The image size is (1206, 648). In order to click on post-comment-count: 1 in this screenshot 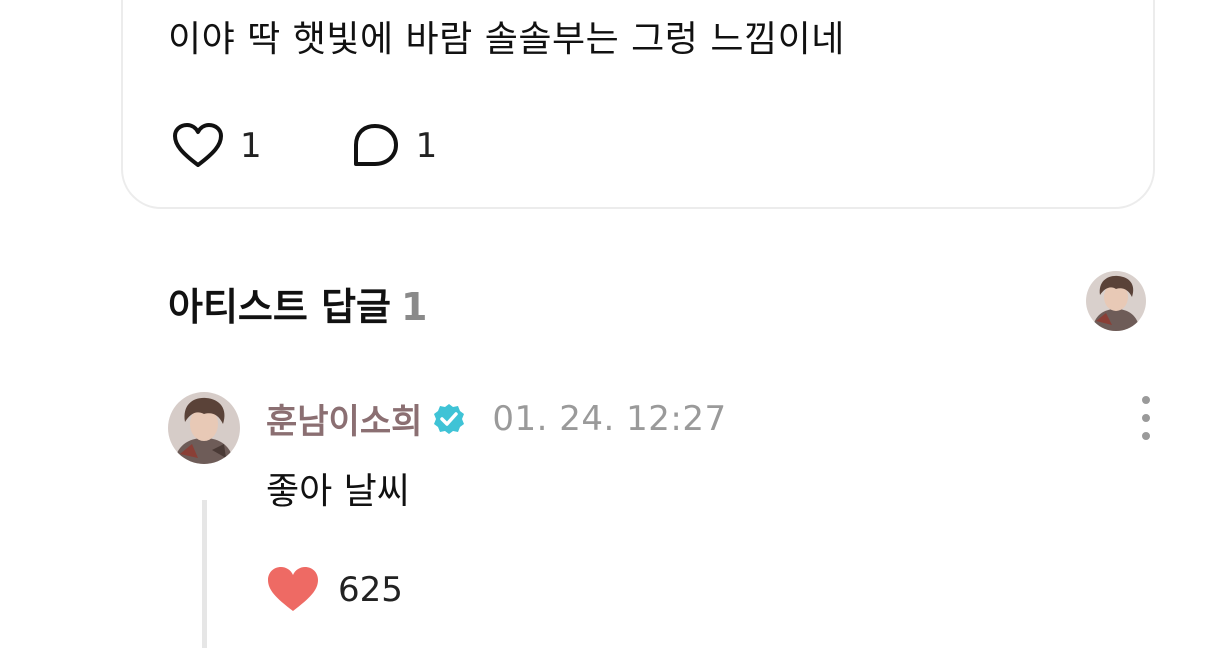, I will do `click(426, 146)`.